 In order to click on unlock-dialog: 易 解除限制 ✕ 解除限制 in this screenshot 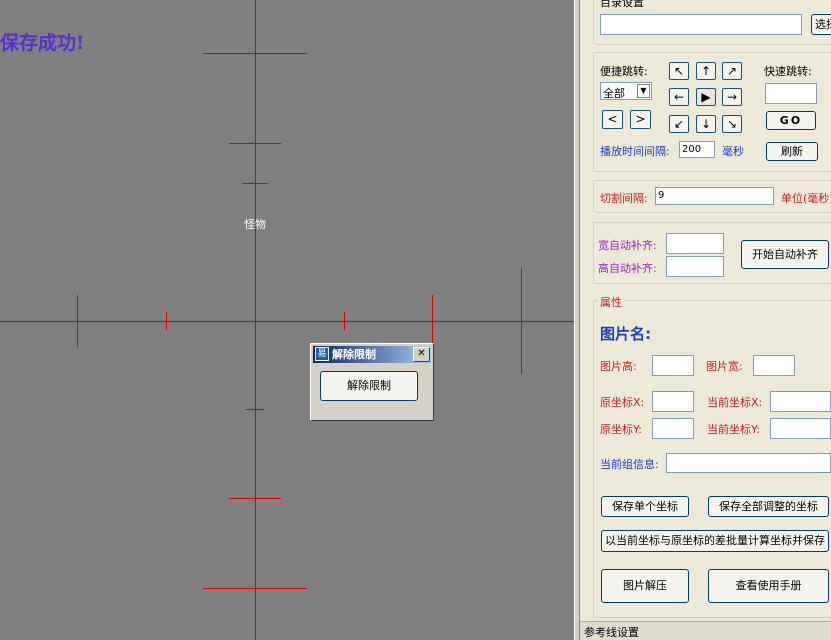, I will do `click(372, 382)`.